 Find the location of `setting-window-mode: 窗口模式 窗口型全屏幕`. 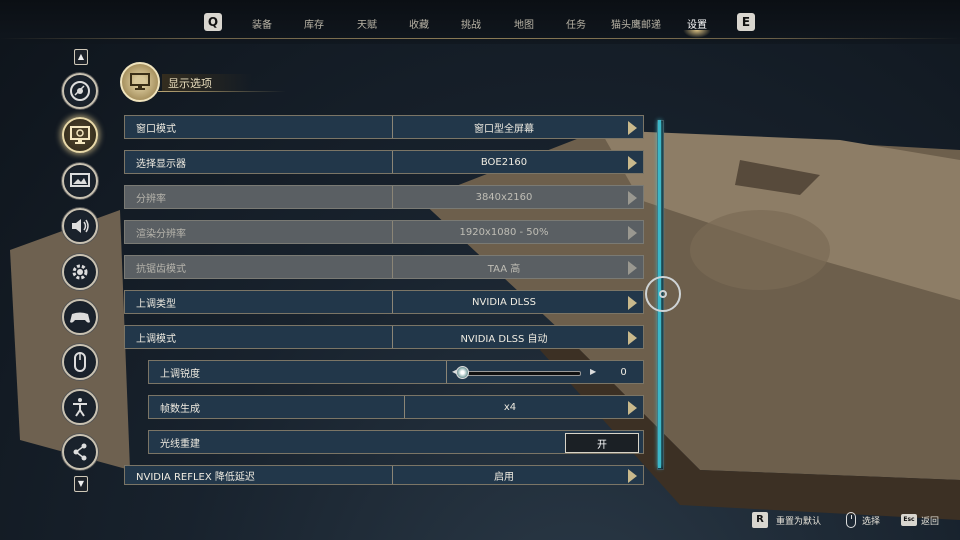

setting-window-mode: 窗口模式 窗口型全屏幕 is located at coordinates (384, 127).